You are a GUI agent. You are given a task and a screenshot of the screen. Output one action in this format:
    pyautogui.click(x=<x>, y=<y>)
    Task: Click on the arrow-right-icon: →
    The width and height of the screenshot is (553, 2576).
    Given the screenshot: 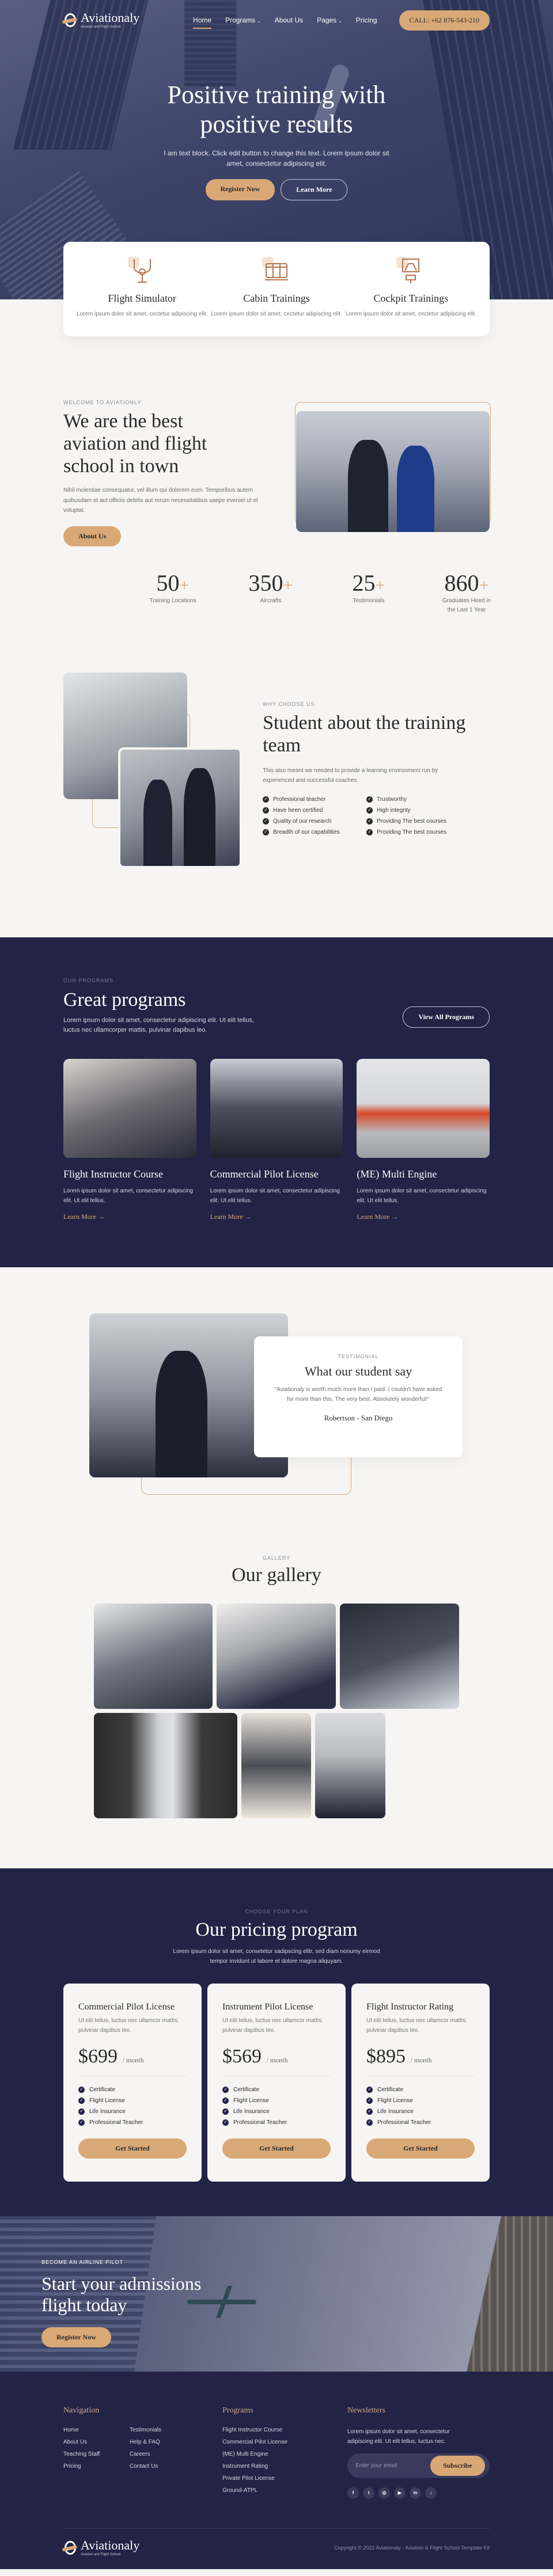 What is the action you would take?
    pyautogui.click(x=248, y=1217)
    